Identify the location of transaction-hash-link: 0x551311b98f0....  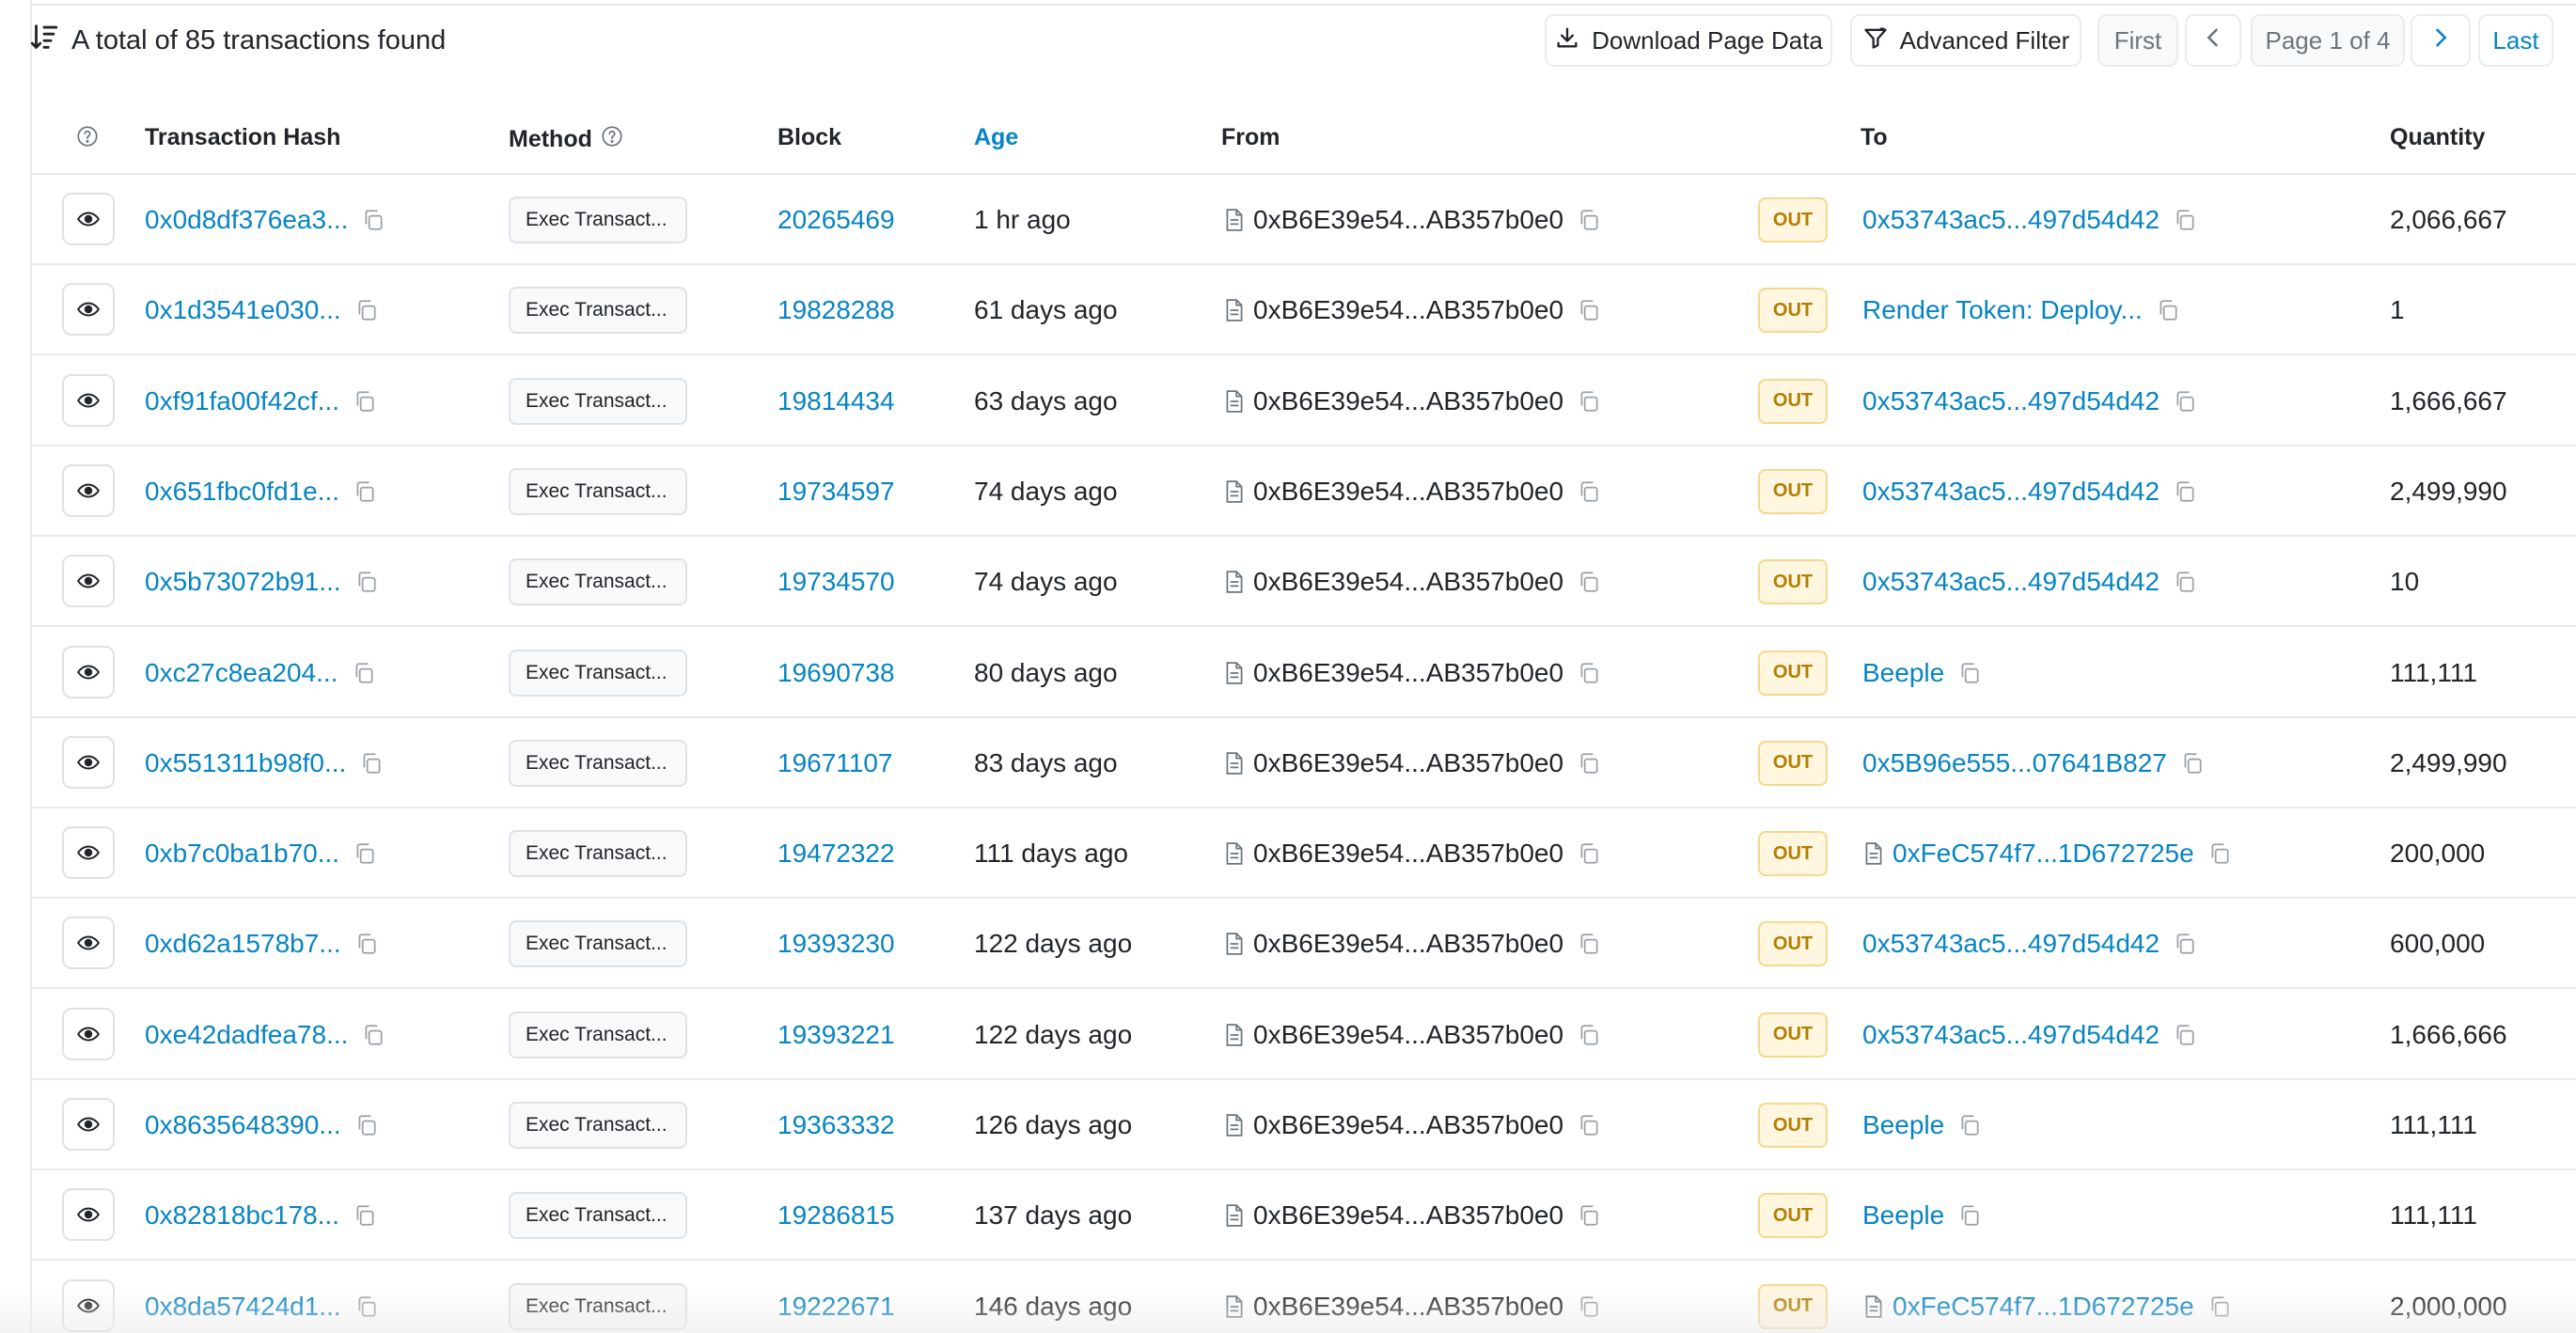
(246, 763).